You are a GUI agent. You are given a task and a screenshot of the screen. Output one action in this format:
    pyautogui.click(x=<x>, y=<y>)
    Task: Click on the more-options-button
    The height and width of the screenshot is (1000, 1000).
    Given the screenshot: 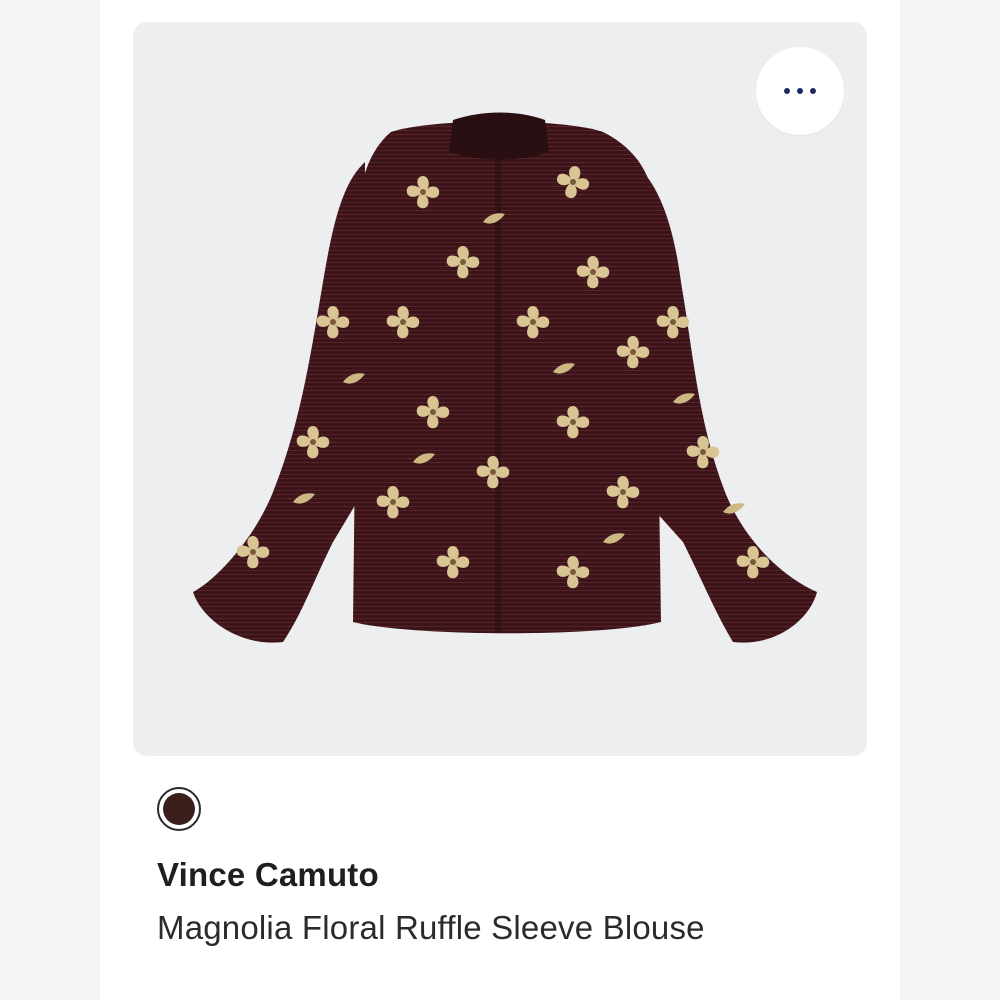 What is the action you would take?
    pyautogui.click(x=800, y=91)
    